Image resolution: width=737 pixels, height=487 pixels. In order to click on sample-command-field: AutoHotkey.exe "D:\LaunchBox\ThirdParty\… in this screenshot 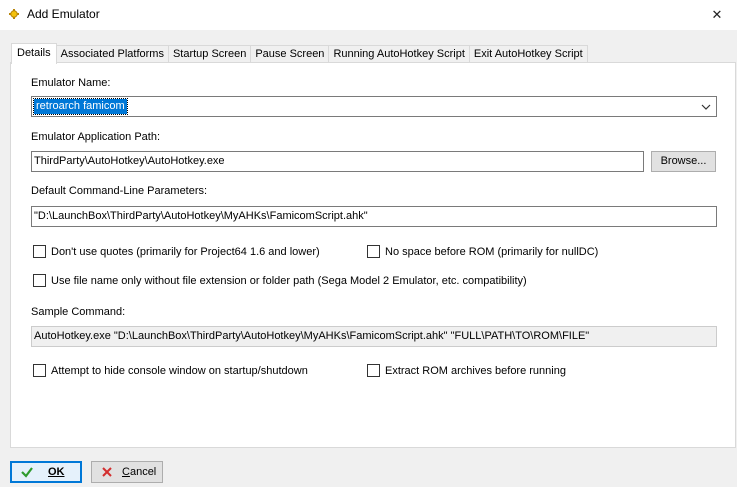, I will do `click(374, 336)`.